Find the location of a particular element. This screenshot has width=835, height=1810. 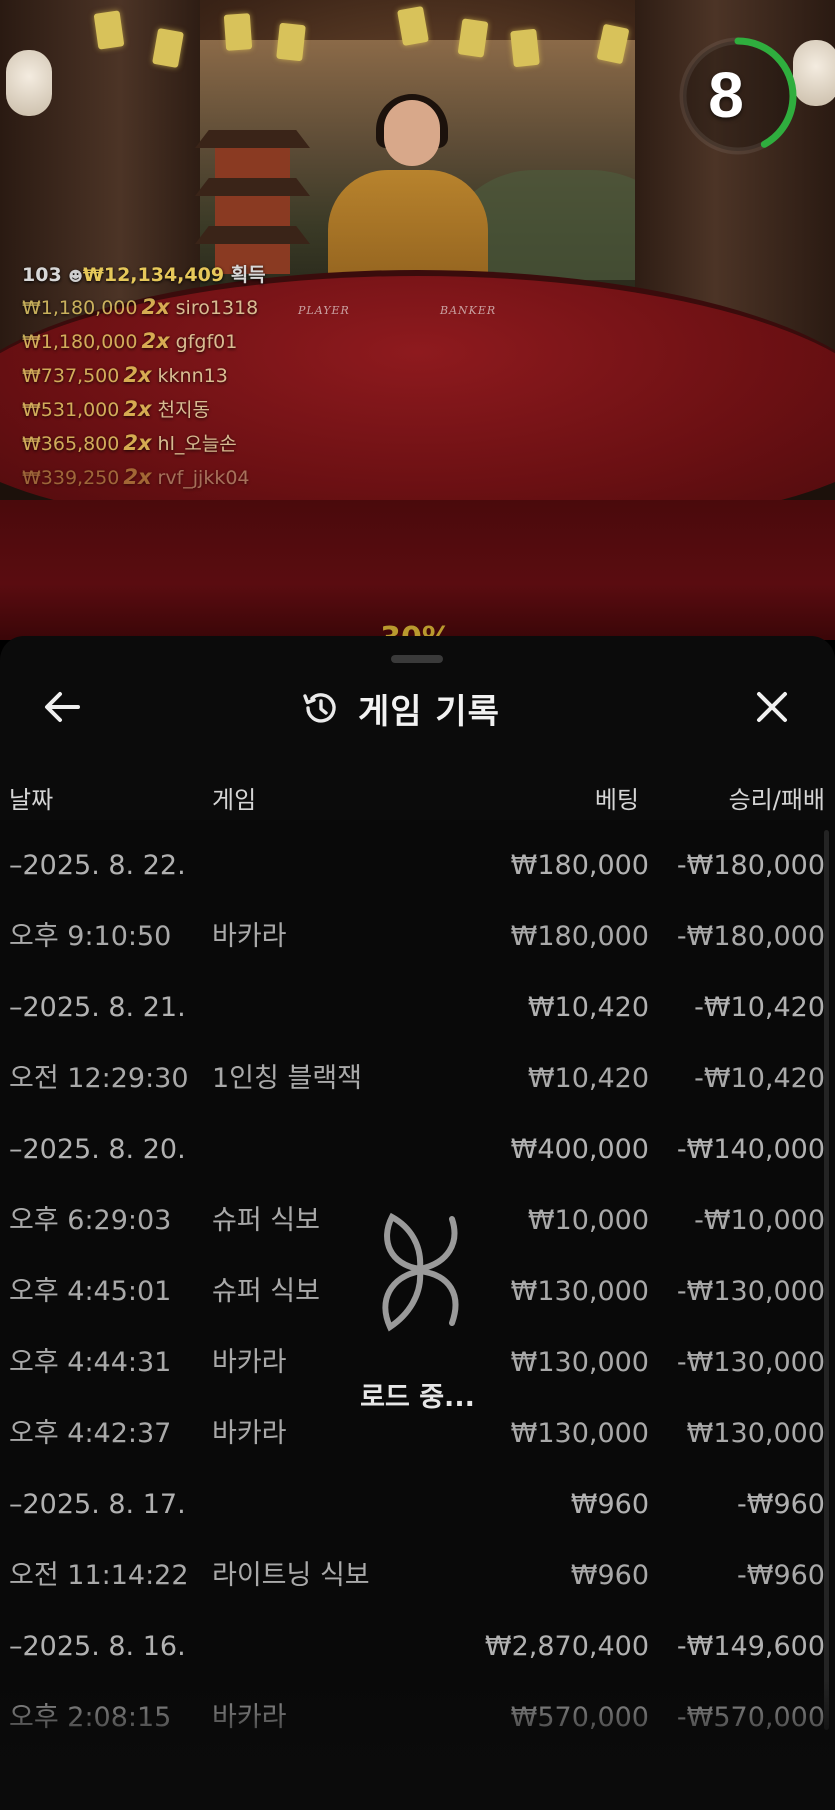

winner-row: ₩365,800 2x hl_오늘손 is located at coordinates (129, 443).